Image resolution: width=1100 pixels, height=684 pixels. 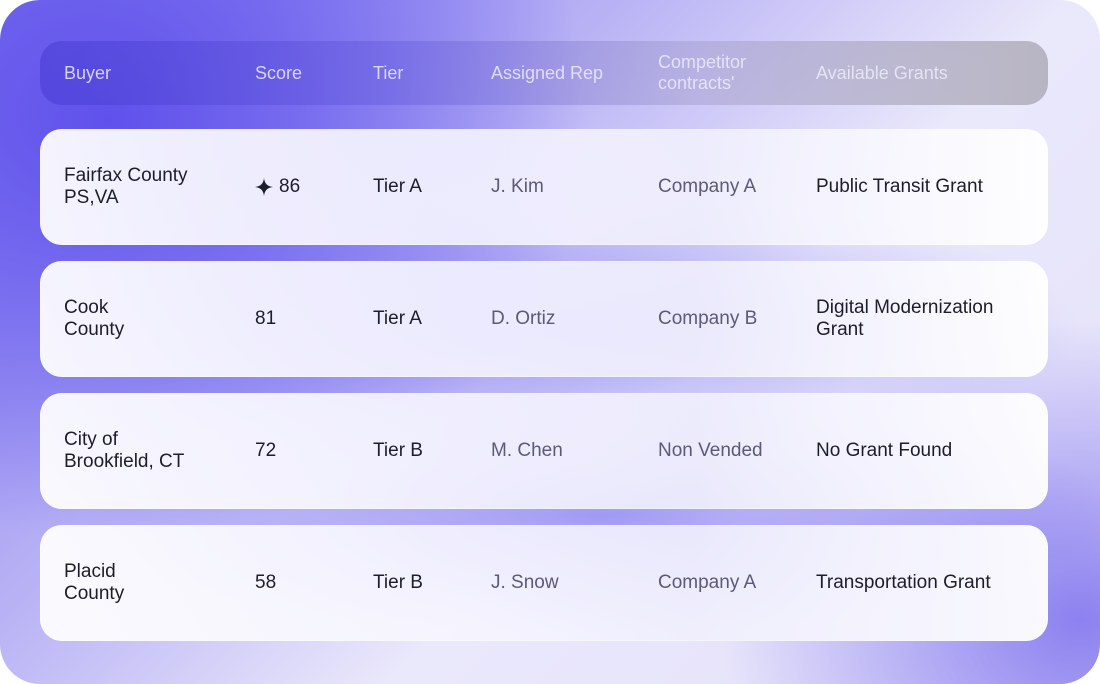 I want to click on buyer-cell: Cook County, so click(x=154, y=319).